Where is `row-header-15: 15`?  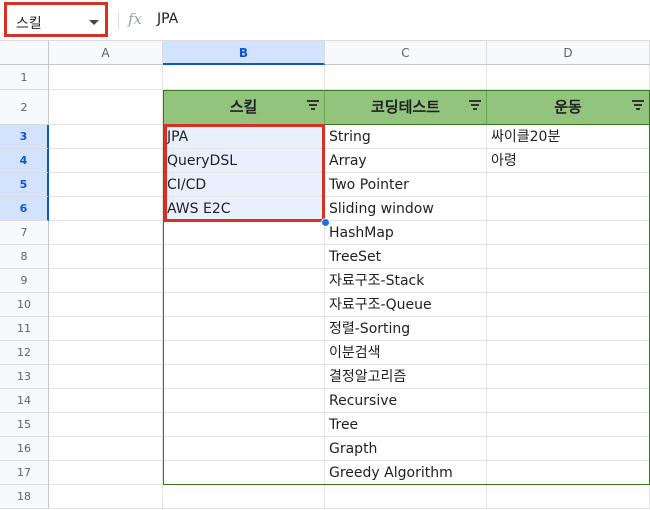
row-header-15: 15 is located at coordinates (24, 425).